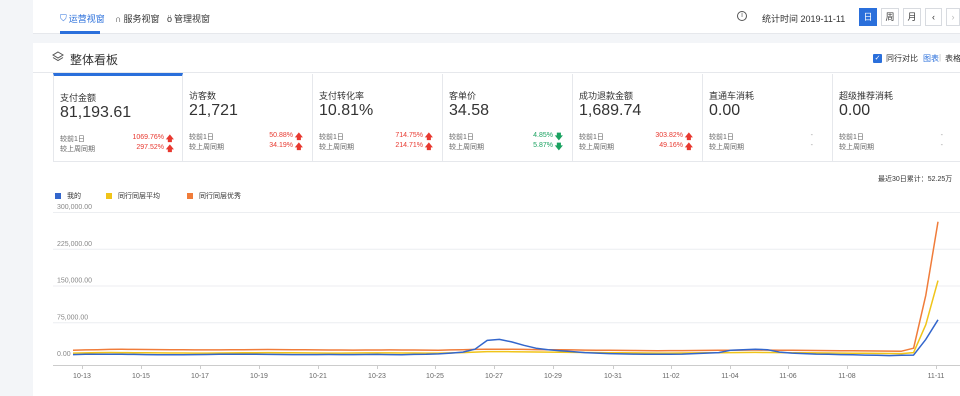 The width and height of the screenshot is (960, 396). I want to click on active-tab-indicator, so click(80, 32).